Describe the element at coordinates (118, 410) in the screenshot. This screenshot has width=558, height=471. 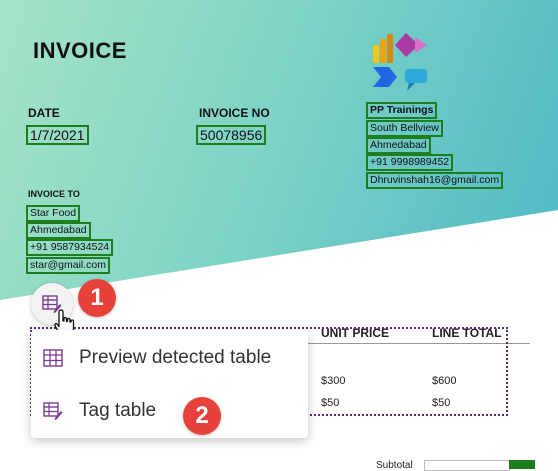
I see `menu-item-label: Tag table` at that location.